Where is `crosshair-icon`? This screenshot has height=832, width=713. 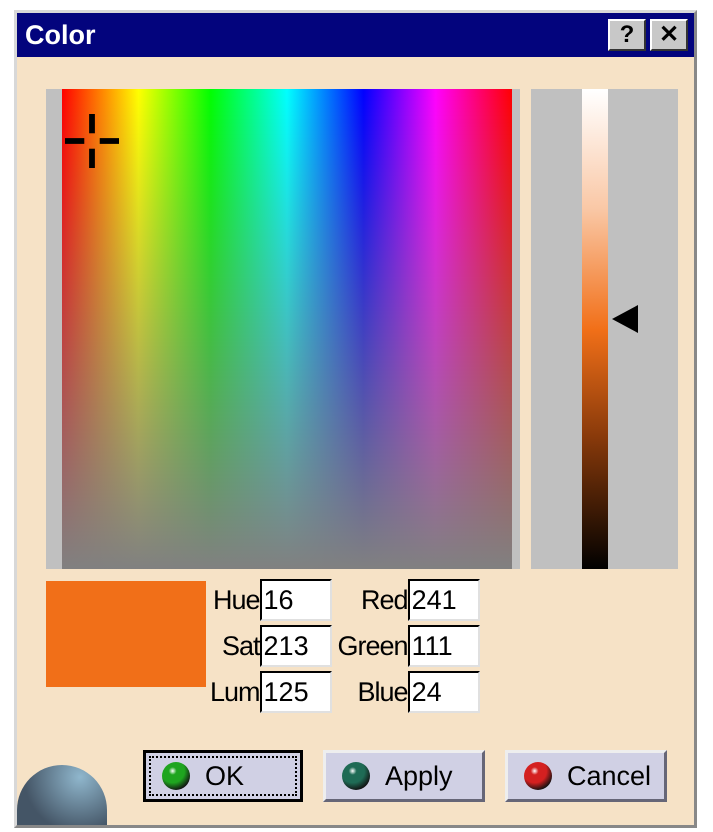
crosshair-icon is located at coordinates (92, 141).